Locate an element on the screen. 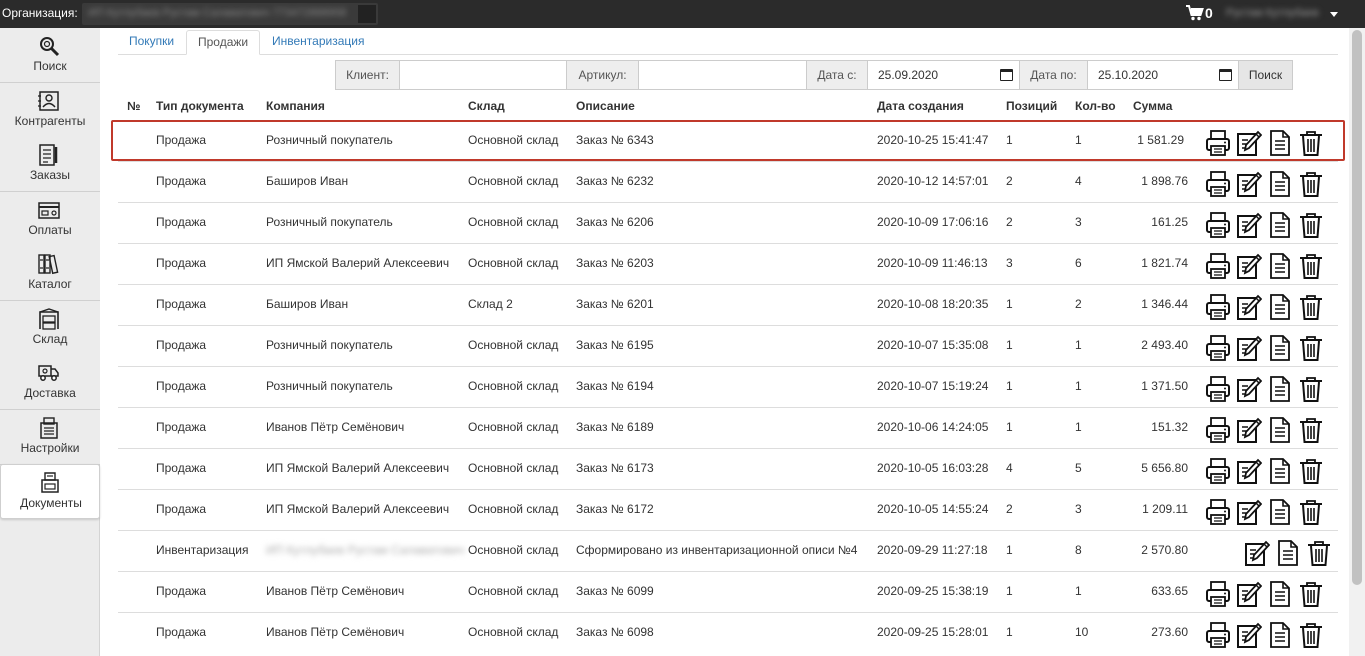  sidebar-item-contacts: Контрагенты is located at coordinates (50, 110).